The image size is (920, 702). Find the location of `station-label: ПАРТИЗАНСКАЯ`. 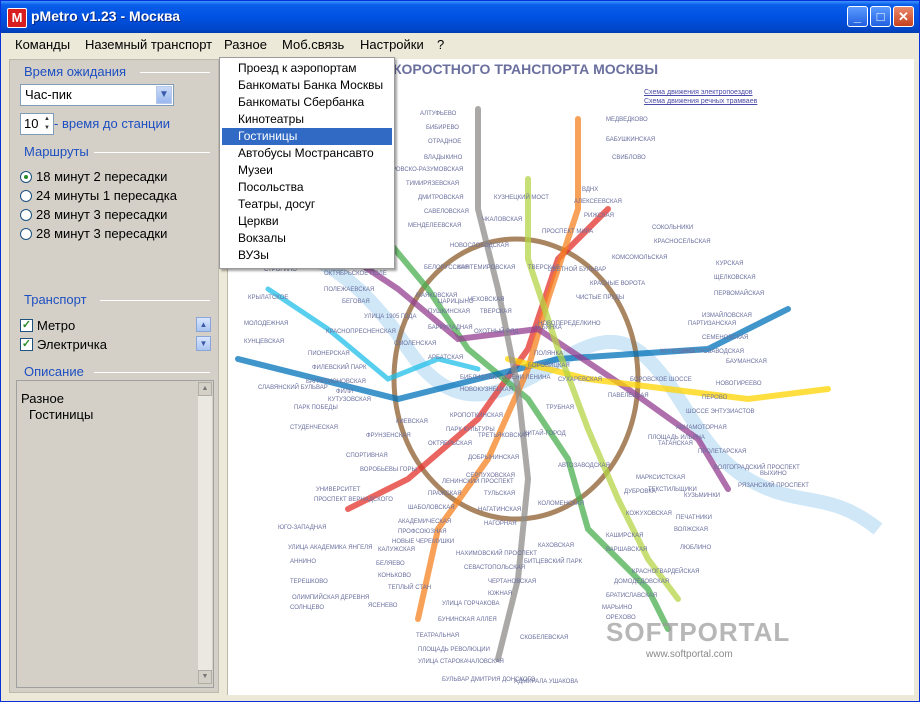

station-label: ПАРТИЗАНСКАЯ is located at coordinates (712, 324).